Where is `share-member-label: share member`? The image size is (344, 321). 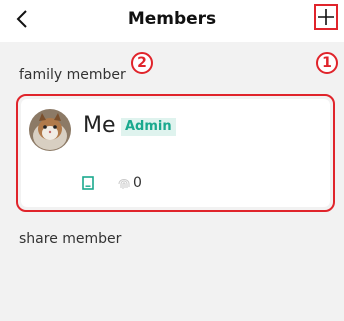 share-member-label: share member is located at coordinates (70, 239).